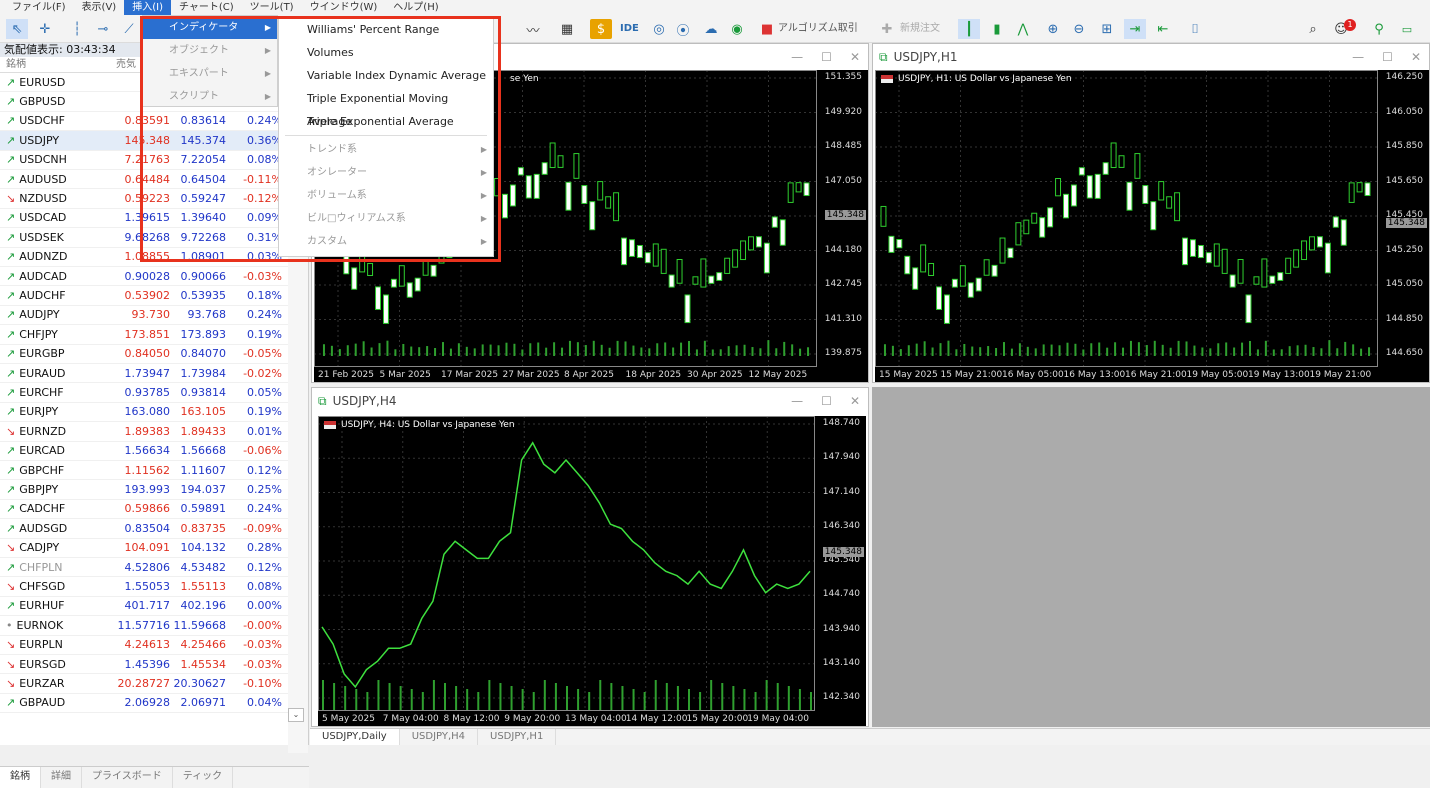 The width and height of the screenshot is (1430, 788). I want to click on line-chart-icon: ⋀, so click(1023, 29).